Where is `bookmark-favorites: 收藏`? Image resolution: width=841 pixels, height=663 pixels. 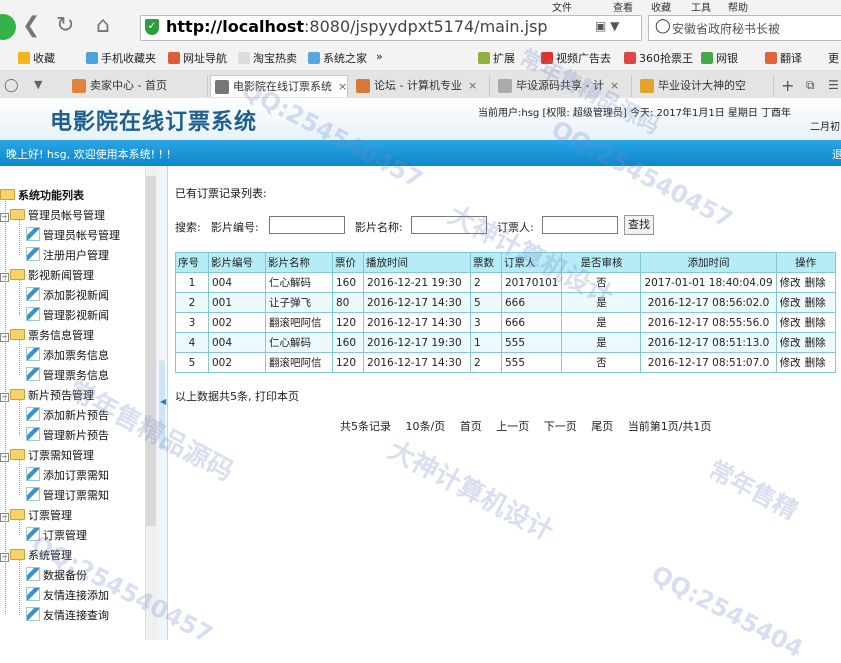
bookmark-favorites: 收藏 is located at coordinates (36, 58).